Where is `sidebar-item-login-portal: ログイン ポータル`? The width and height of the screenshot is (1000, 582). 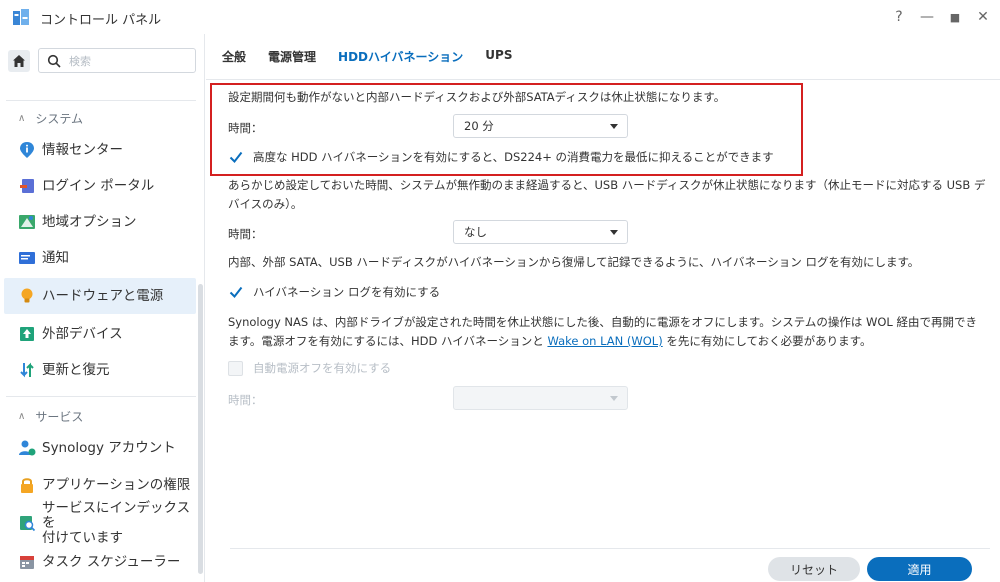 sidebar-item-login-portal: ログイン ポータル is located at coordinates (100, 186).